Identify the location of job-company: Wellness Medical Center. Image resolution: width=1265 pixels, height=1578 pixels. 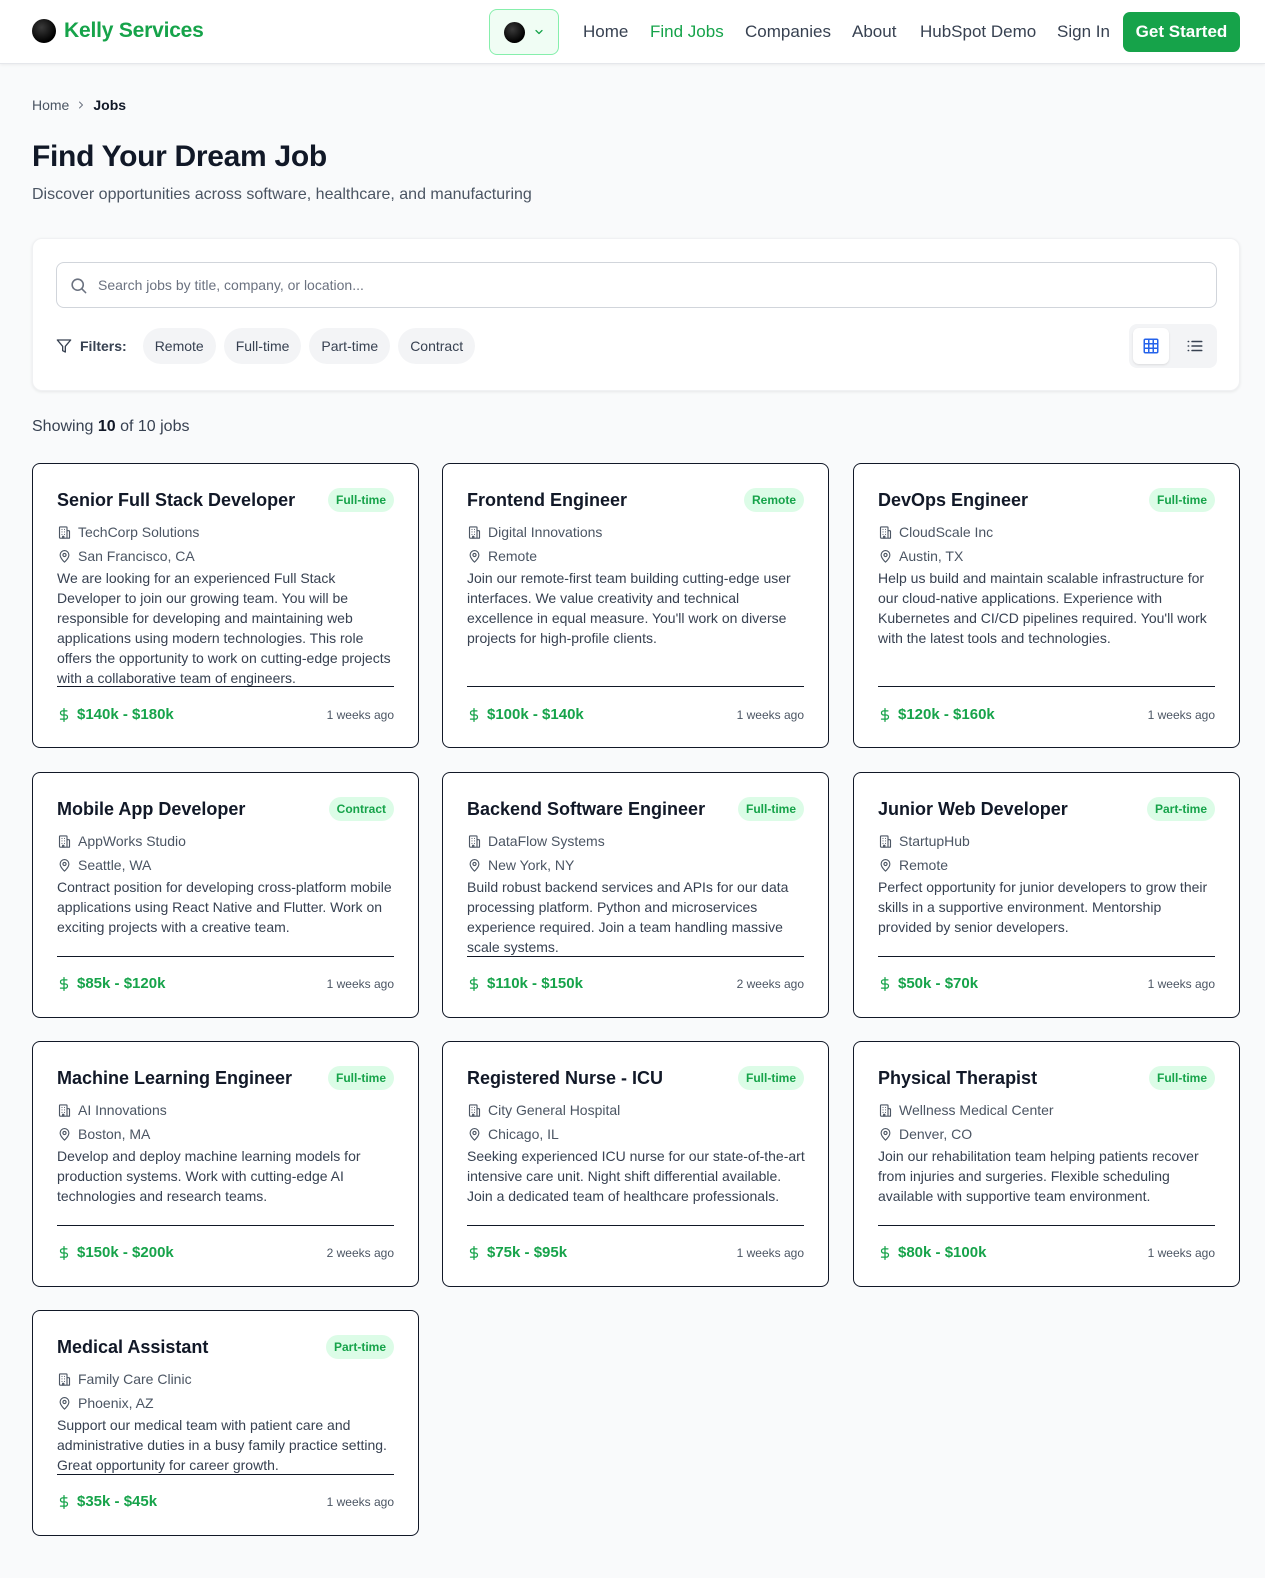
(966, 1110).